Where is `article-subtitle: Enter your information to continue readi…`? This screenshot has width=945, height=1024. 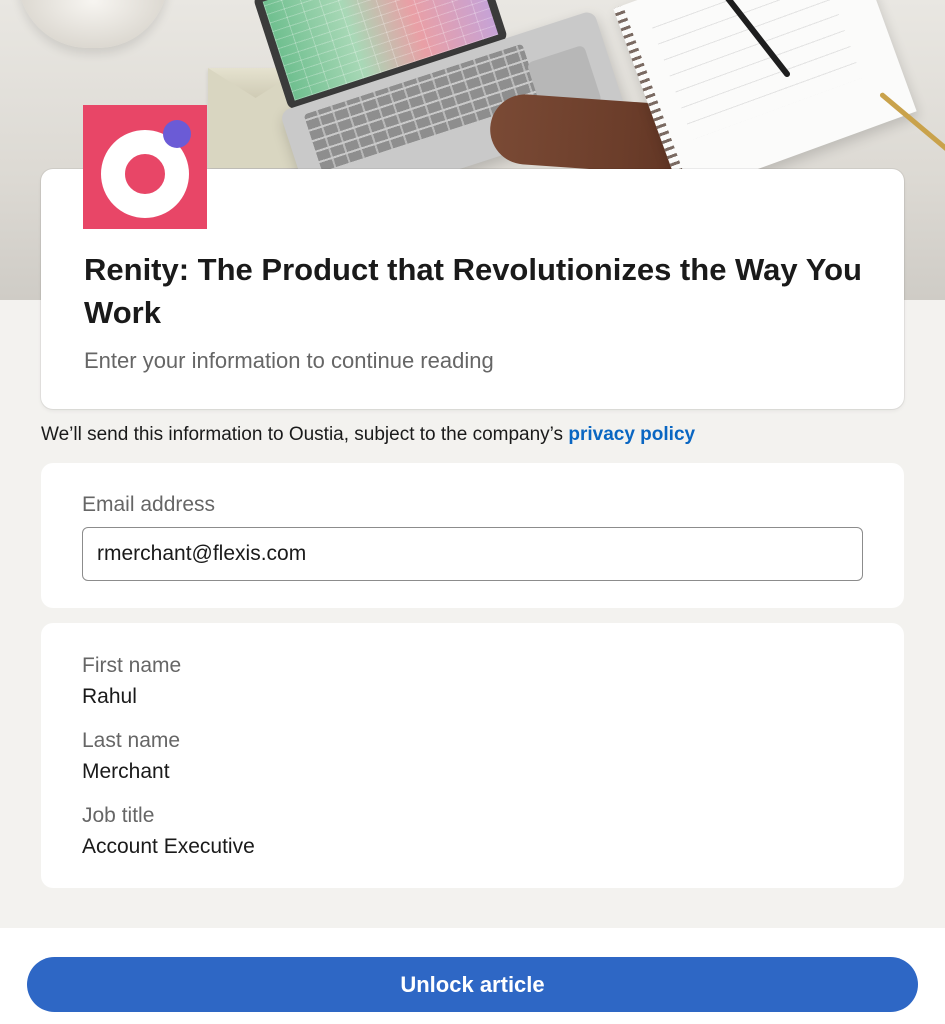 article-subtitle: Enter your information to continue readi… is located at coordinates (289, 360).